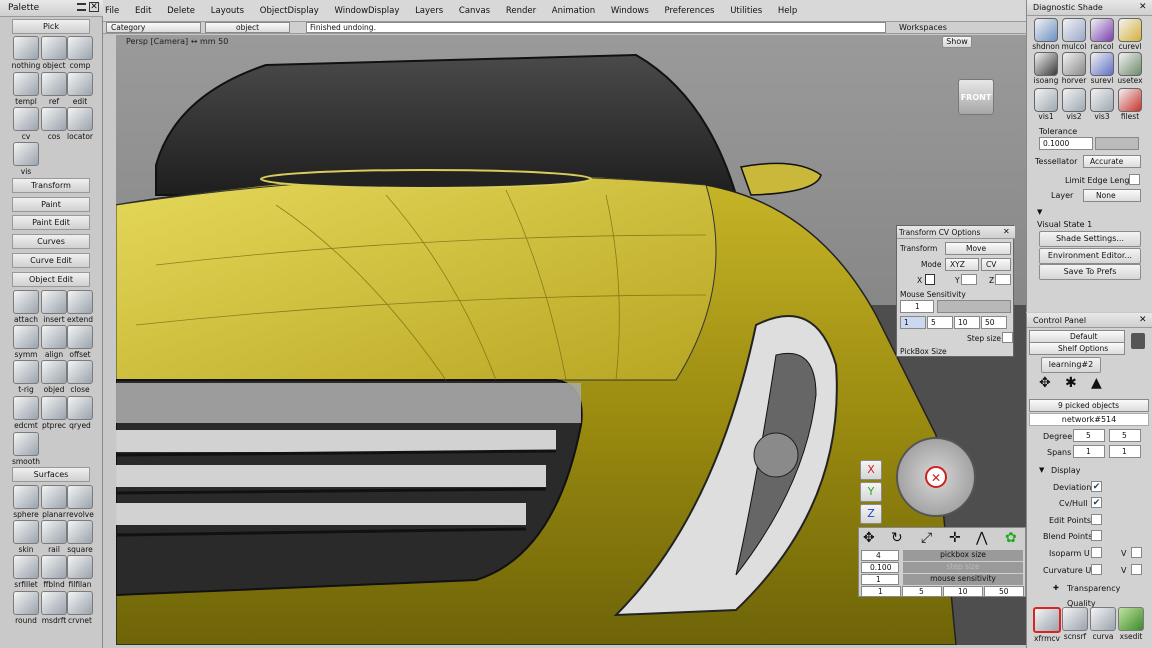  What do you see at coordinates (26, 159) in the screenshot?
I see `tool-vis: vis` at bounding box center [26, 159].